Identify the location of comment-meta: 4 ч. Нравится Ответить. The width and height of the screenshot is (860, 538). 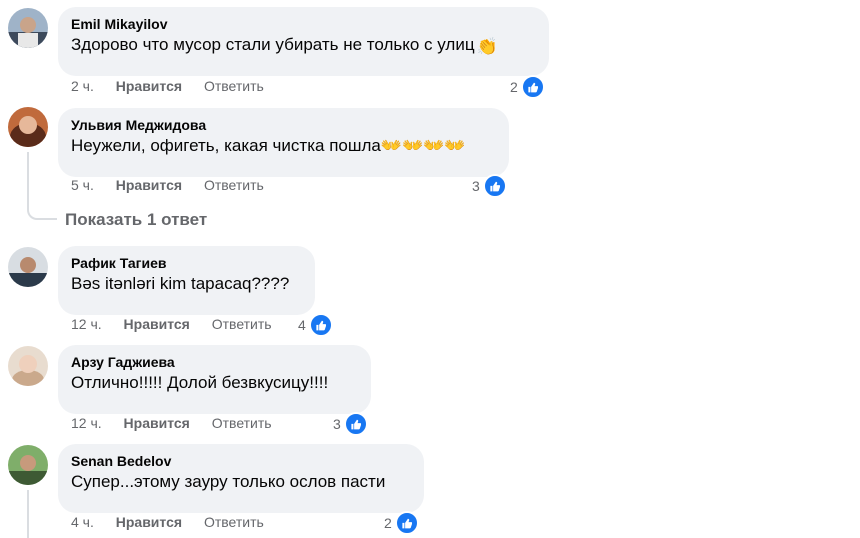
(176, 522).